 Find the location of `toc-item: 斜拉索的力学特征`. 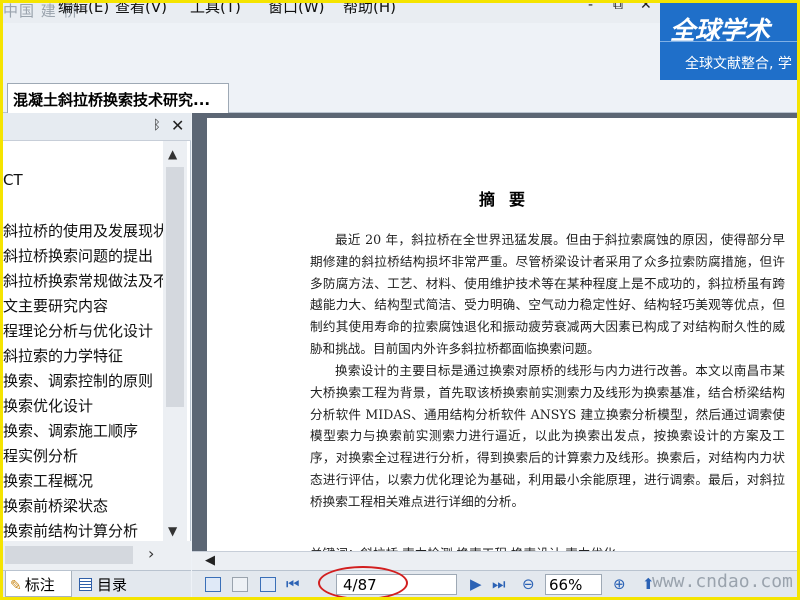

toc-item: 斜拉索的力学特征 is located at coordinates (63, 355).